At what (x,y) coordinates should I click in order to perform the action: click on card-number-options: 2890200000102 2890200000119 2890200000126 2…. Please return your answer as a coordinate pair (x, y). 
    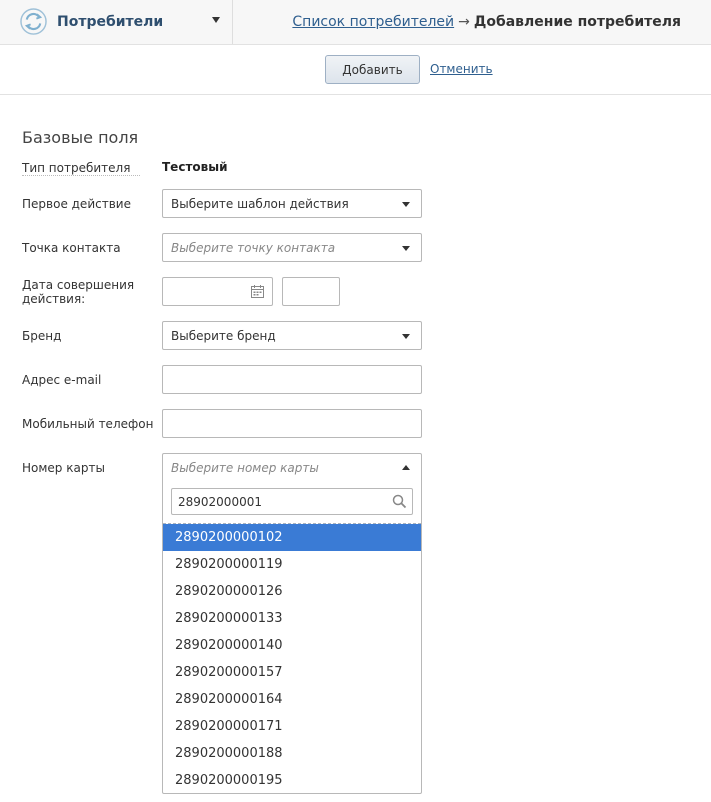
    Looking at the image, I should click on (292, 659).